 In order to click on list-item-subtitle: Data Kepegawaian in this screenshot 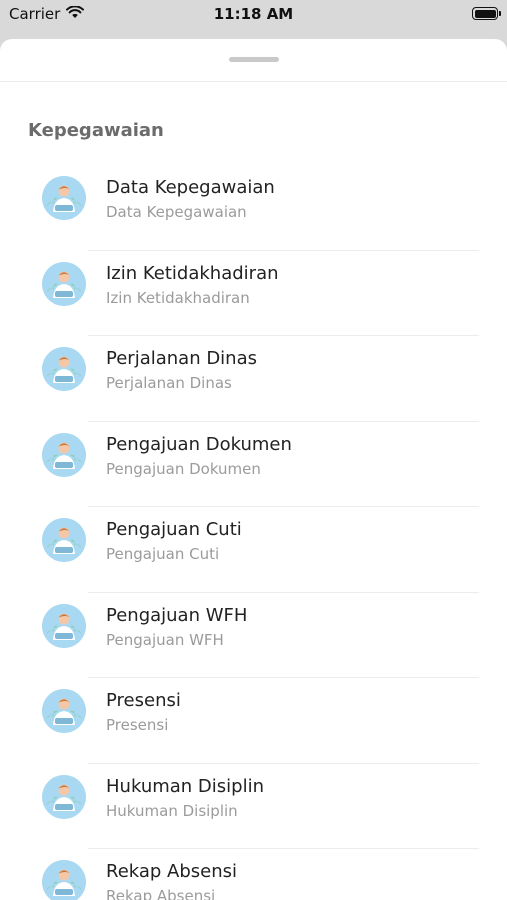, I will do `click(176, 212)`.